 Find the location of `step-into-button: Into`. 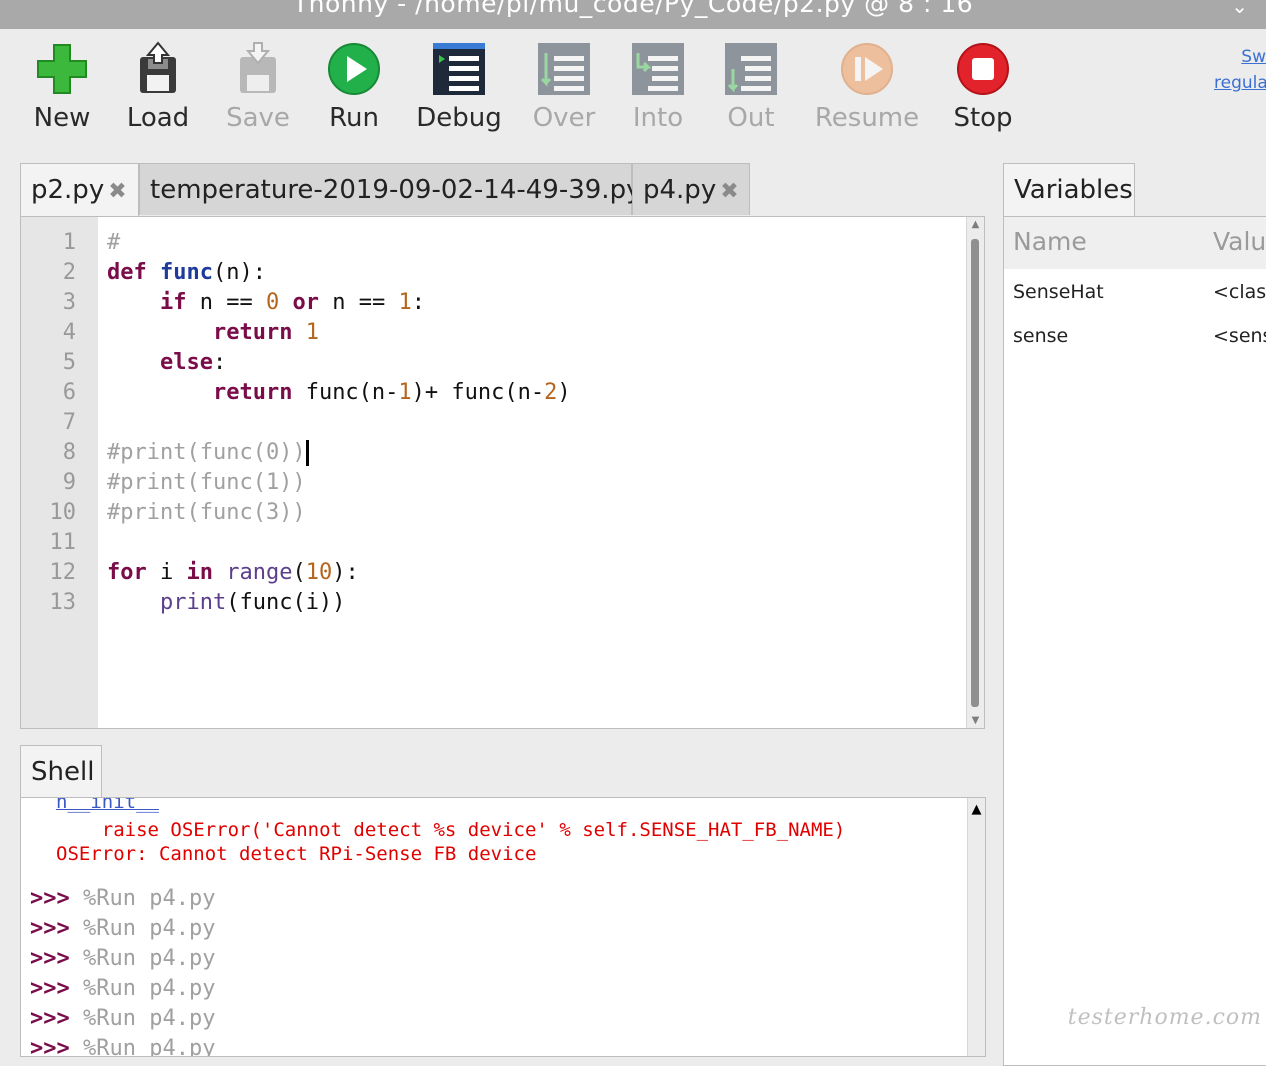

step-into-button: Into is located at coordinates (658, 96).